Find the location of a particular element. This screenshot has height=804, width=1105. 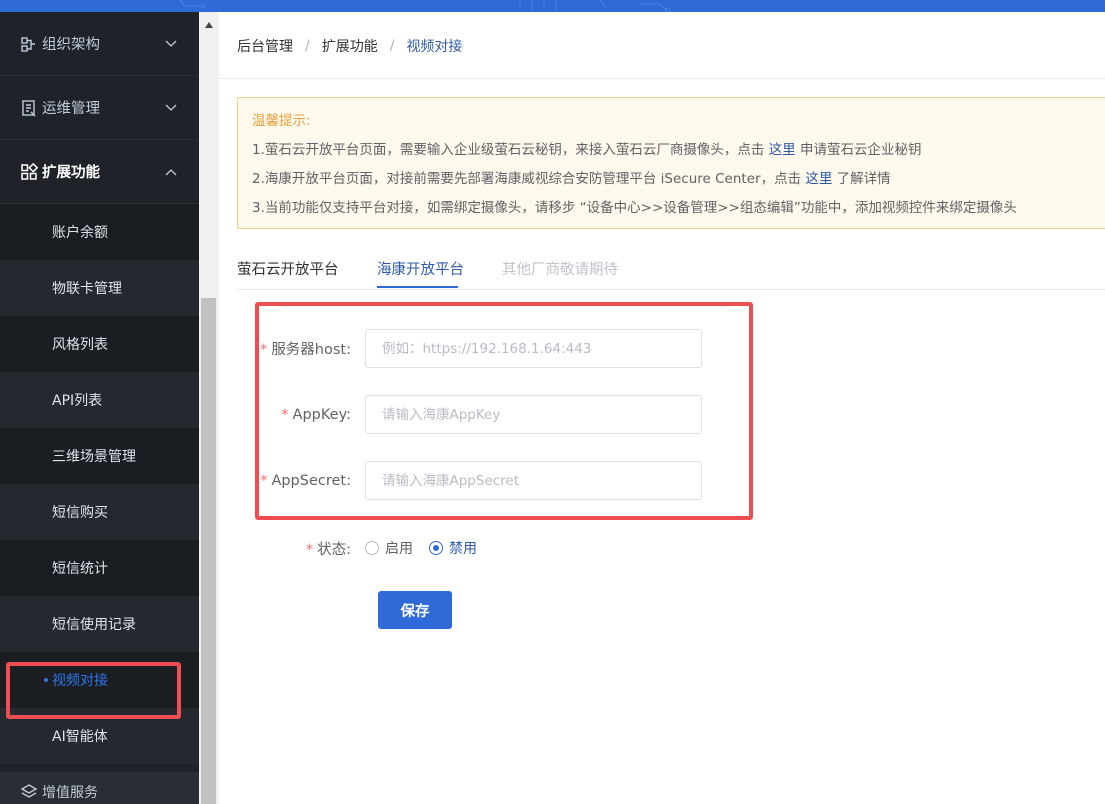

label-text: 服务器host: is located at coordinates (311, 350).